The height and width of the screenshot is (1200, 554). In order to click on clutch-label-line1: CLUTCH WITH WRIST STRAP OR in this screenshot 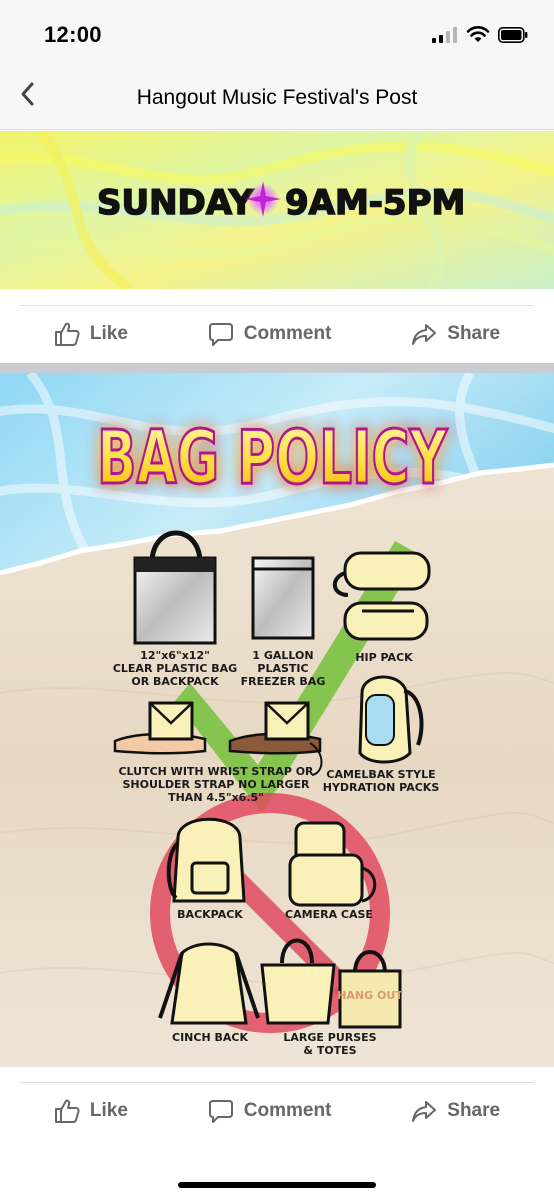, I will do `click(216, 771)`.